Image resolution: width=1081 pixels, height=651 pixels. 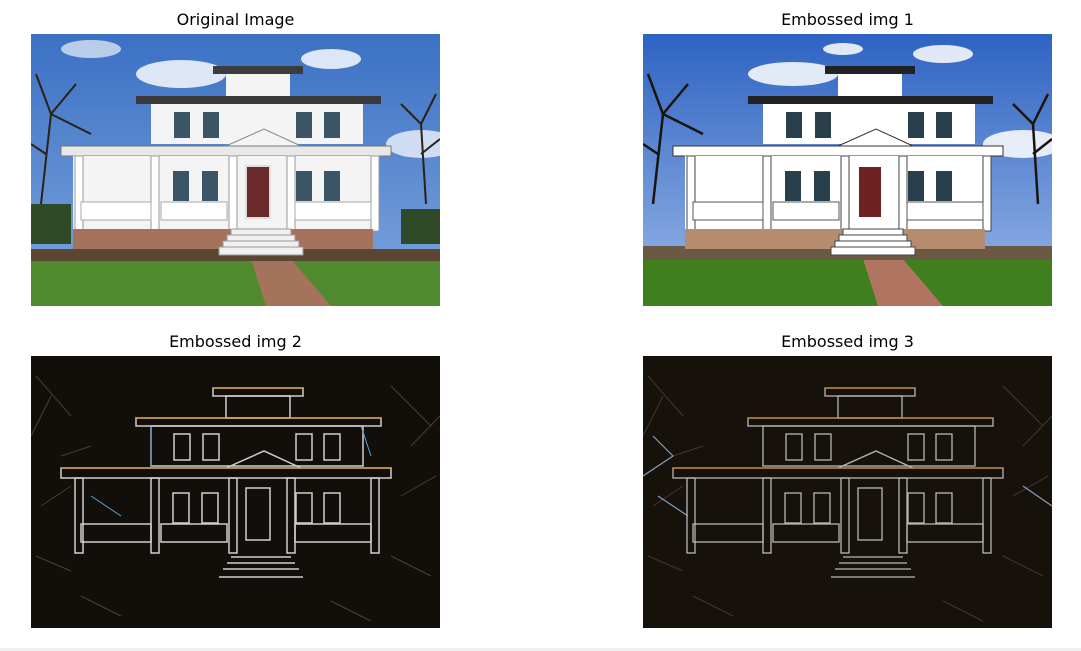 I want to click on panel-title: Embossed img 3, so click(x=847, y=341).